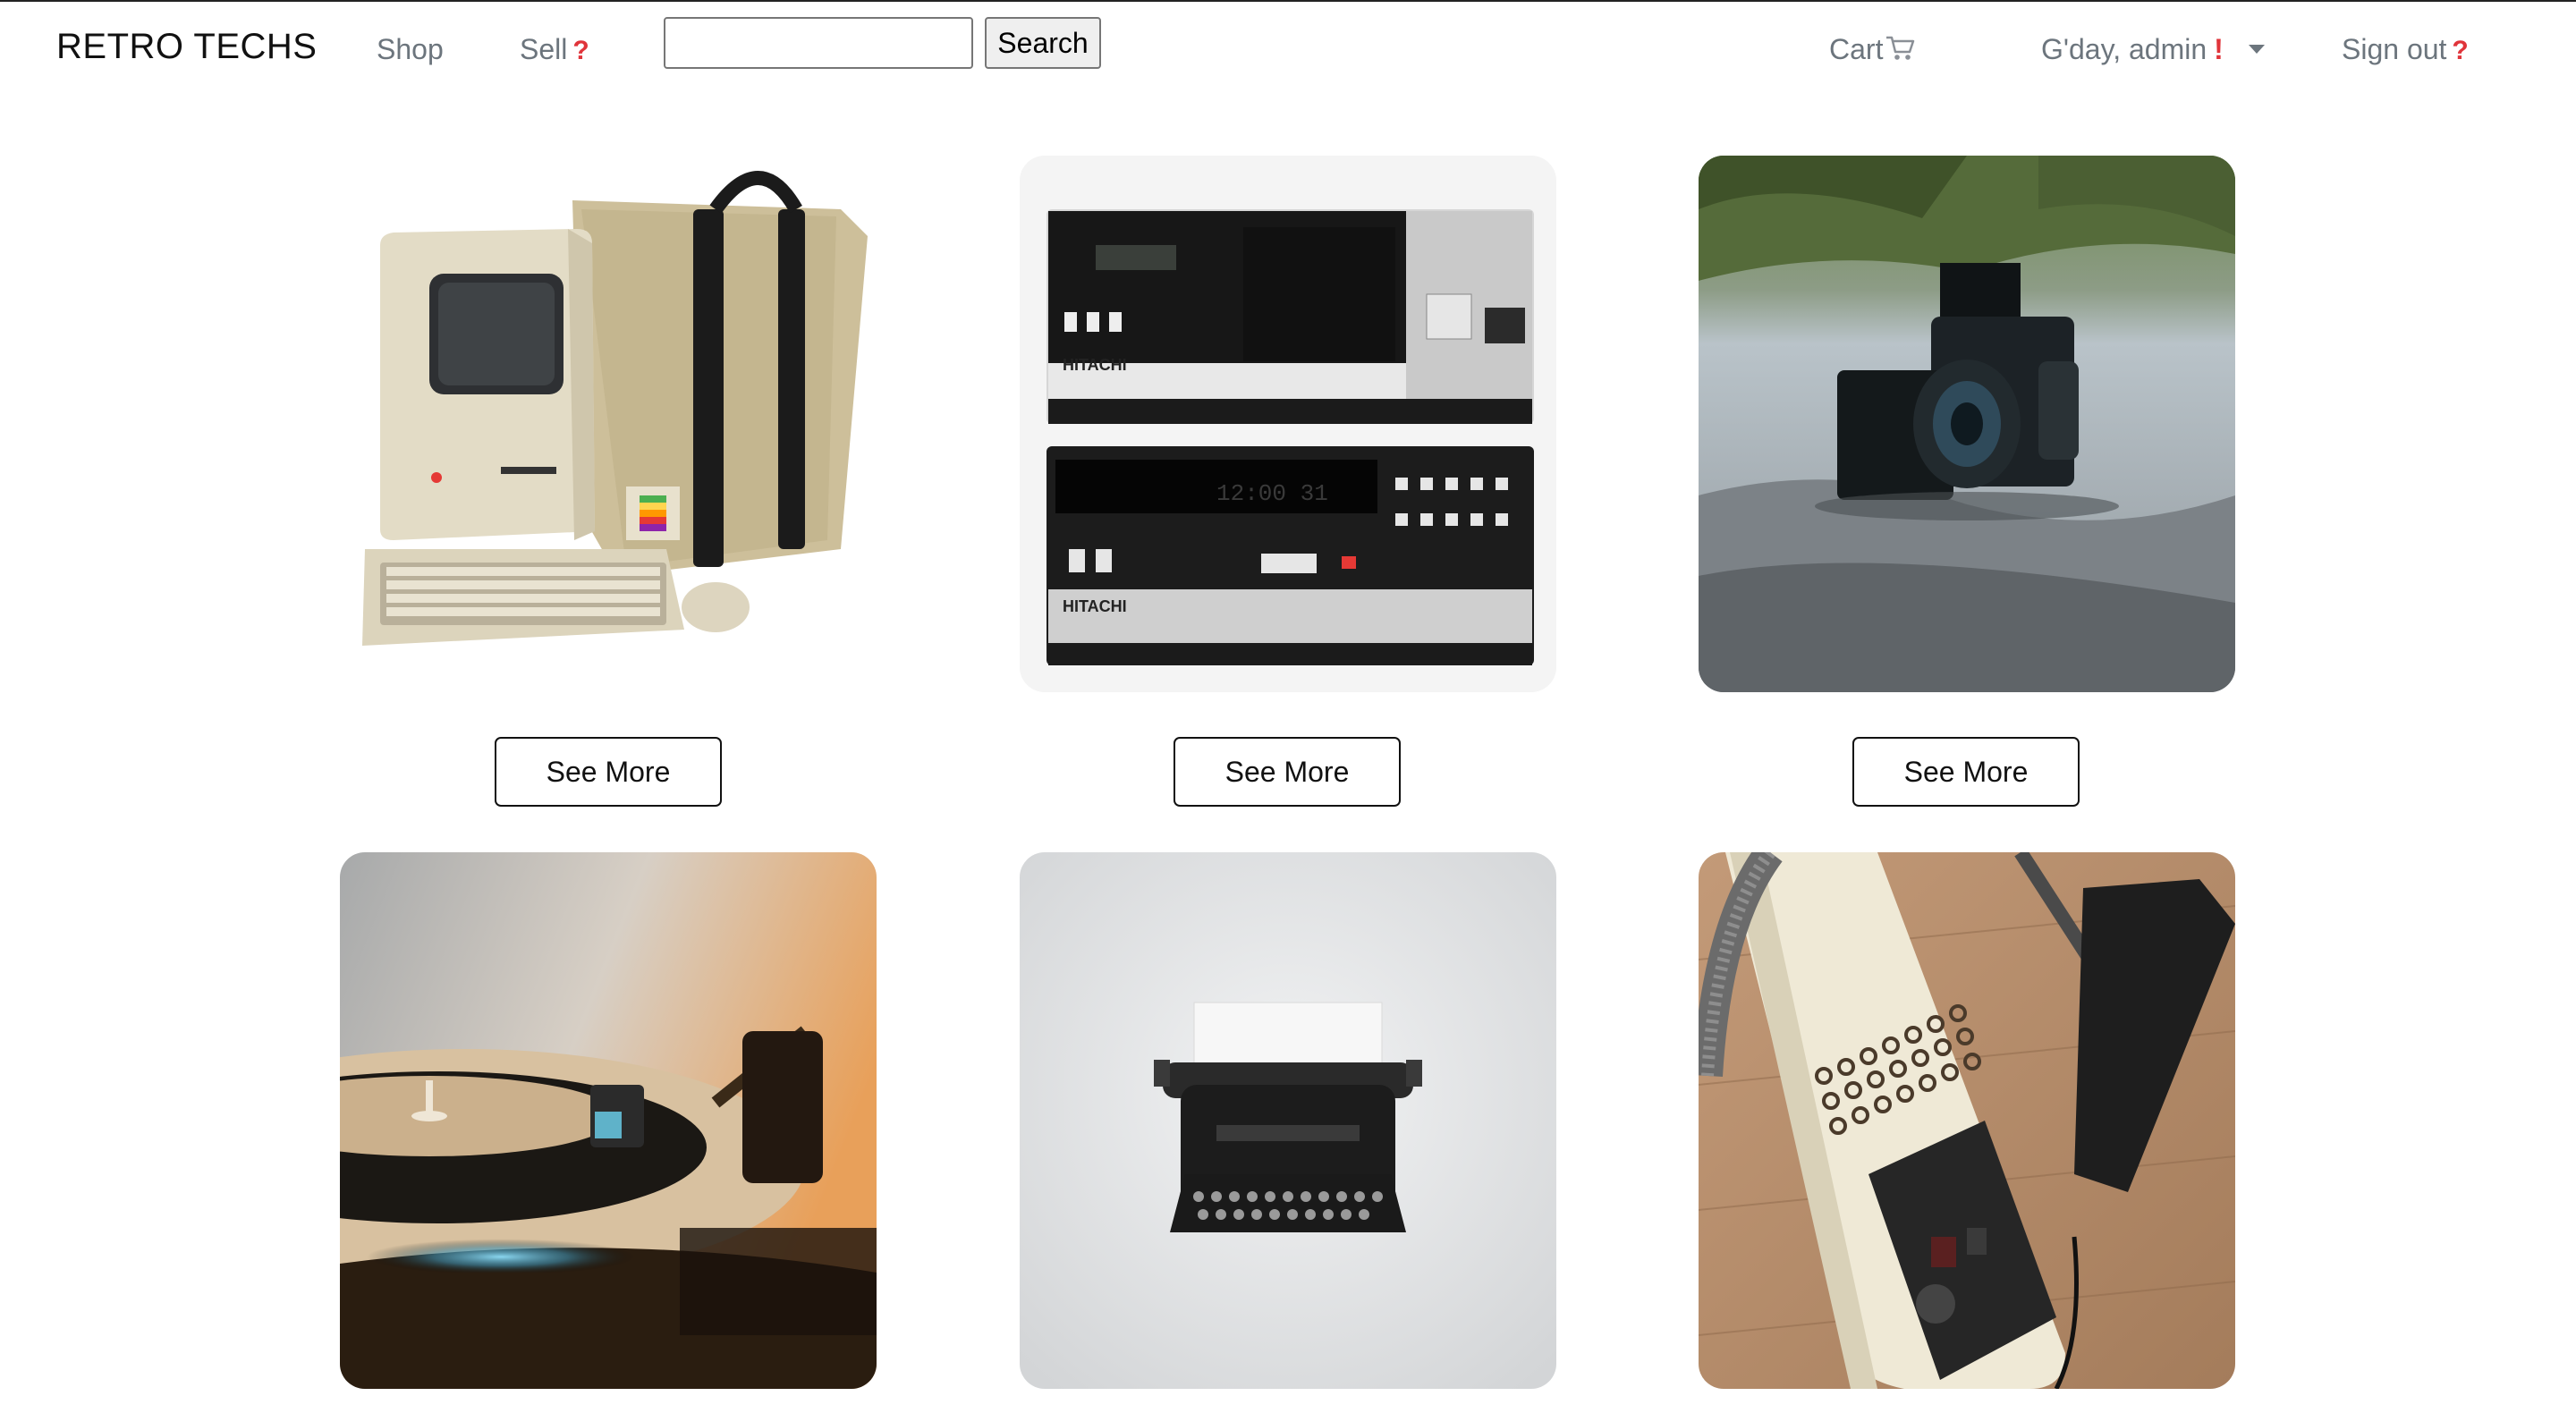  I want to click on product-image-vacuum-cleaner, so click(1967, 1120).